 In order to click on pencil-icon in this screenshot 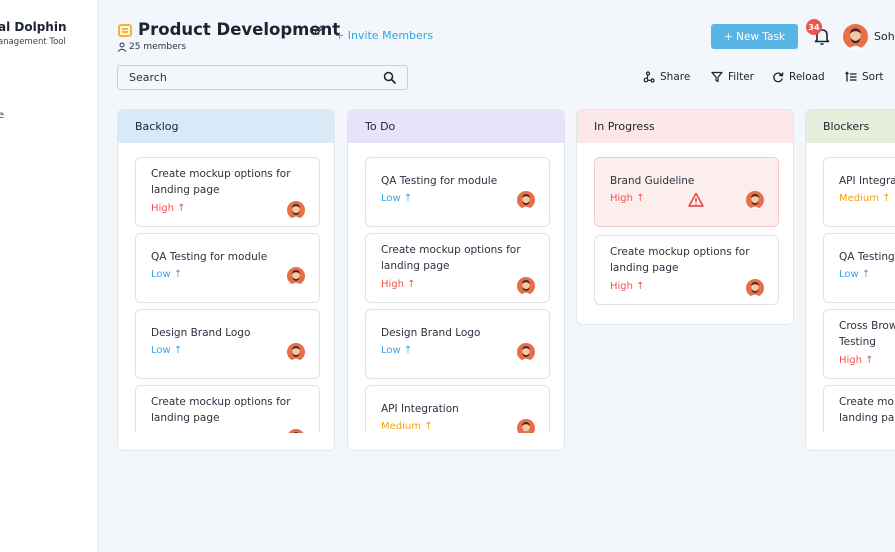, I will do `click(319, 30)`.